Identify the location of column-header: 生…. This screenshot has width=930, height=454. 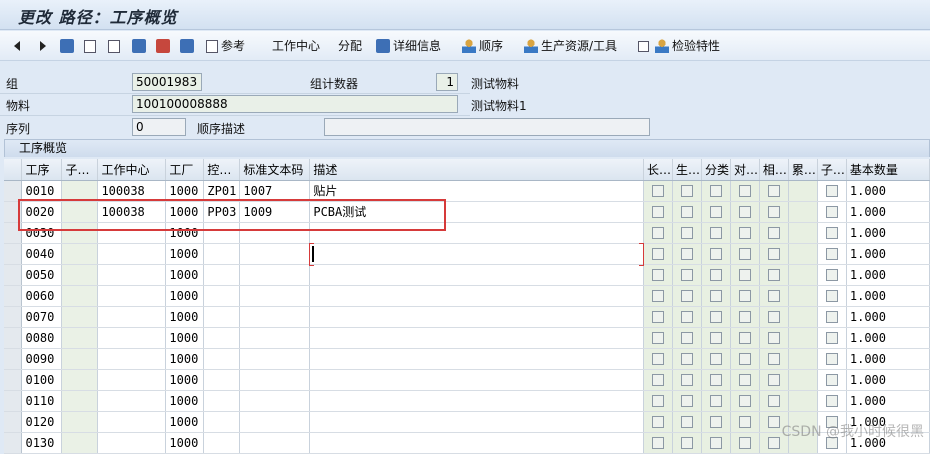
(687, 170).